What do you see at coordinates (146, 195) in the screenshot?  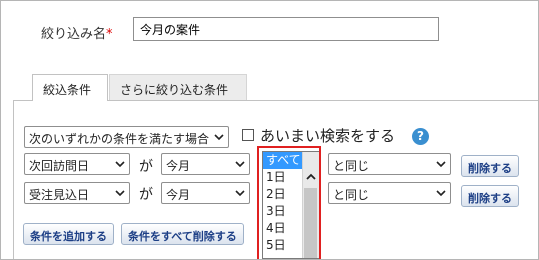 I see `condition-2-particle: が` at bounding box center [146, 195].